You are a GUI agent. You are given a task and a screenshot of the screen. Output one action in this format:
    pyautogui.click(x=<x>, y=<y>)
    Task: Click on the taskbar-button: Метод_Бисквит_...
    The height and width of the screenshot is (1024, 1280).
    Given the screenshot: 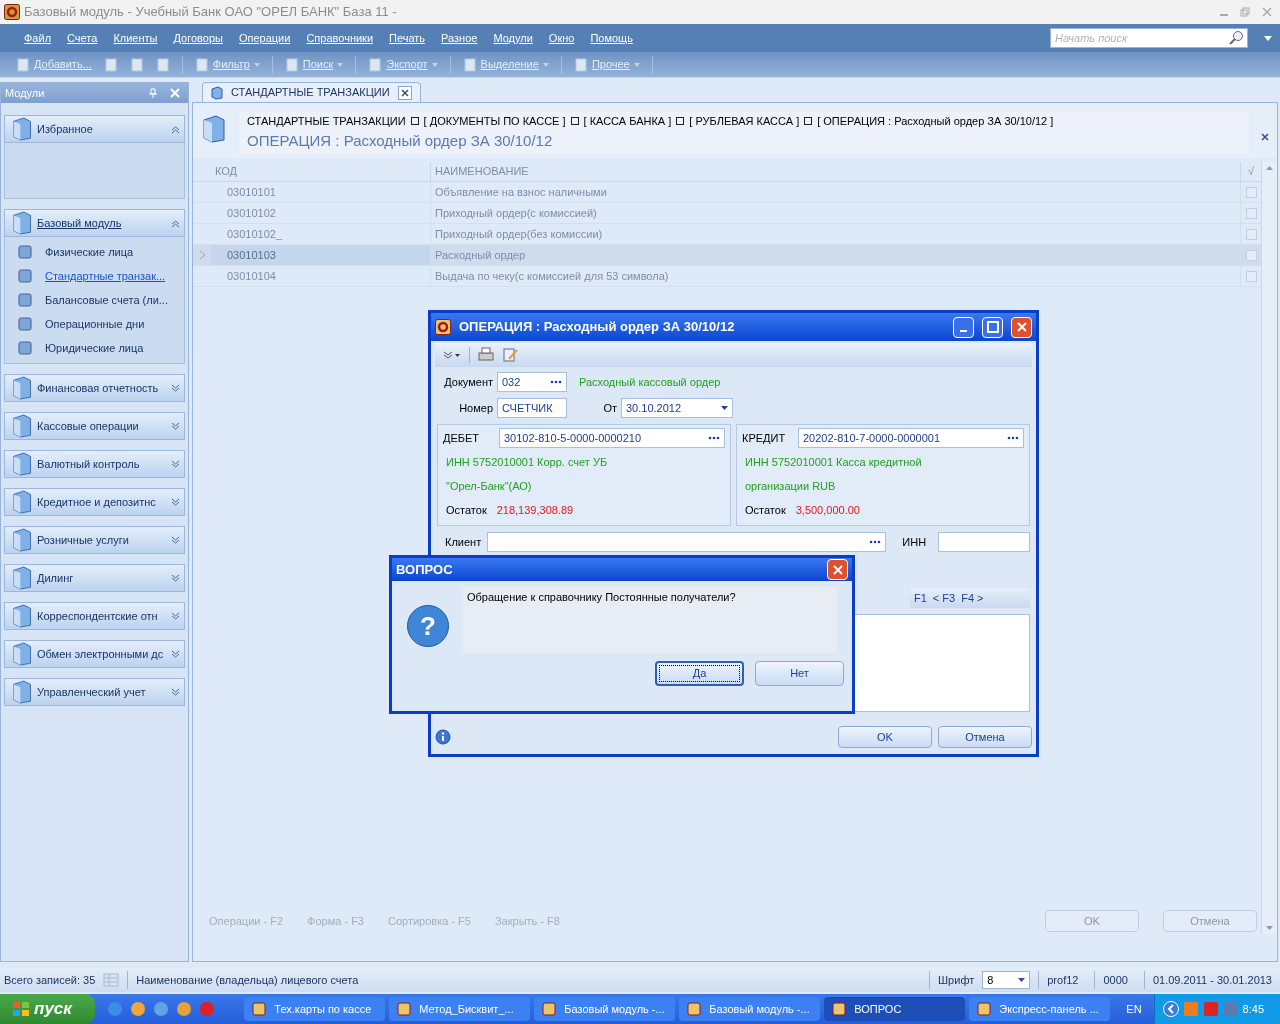 What is the action you would take?
    pyautogui.click(x=460, y=1009)
    